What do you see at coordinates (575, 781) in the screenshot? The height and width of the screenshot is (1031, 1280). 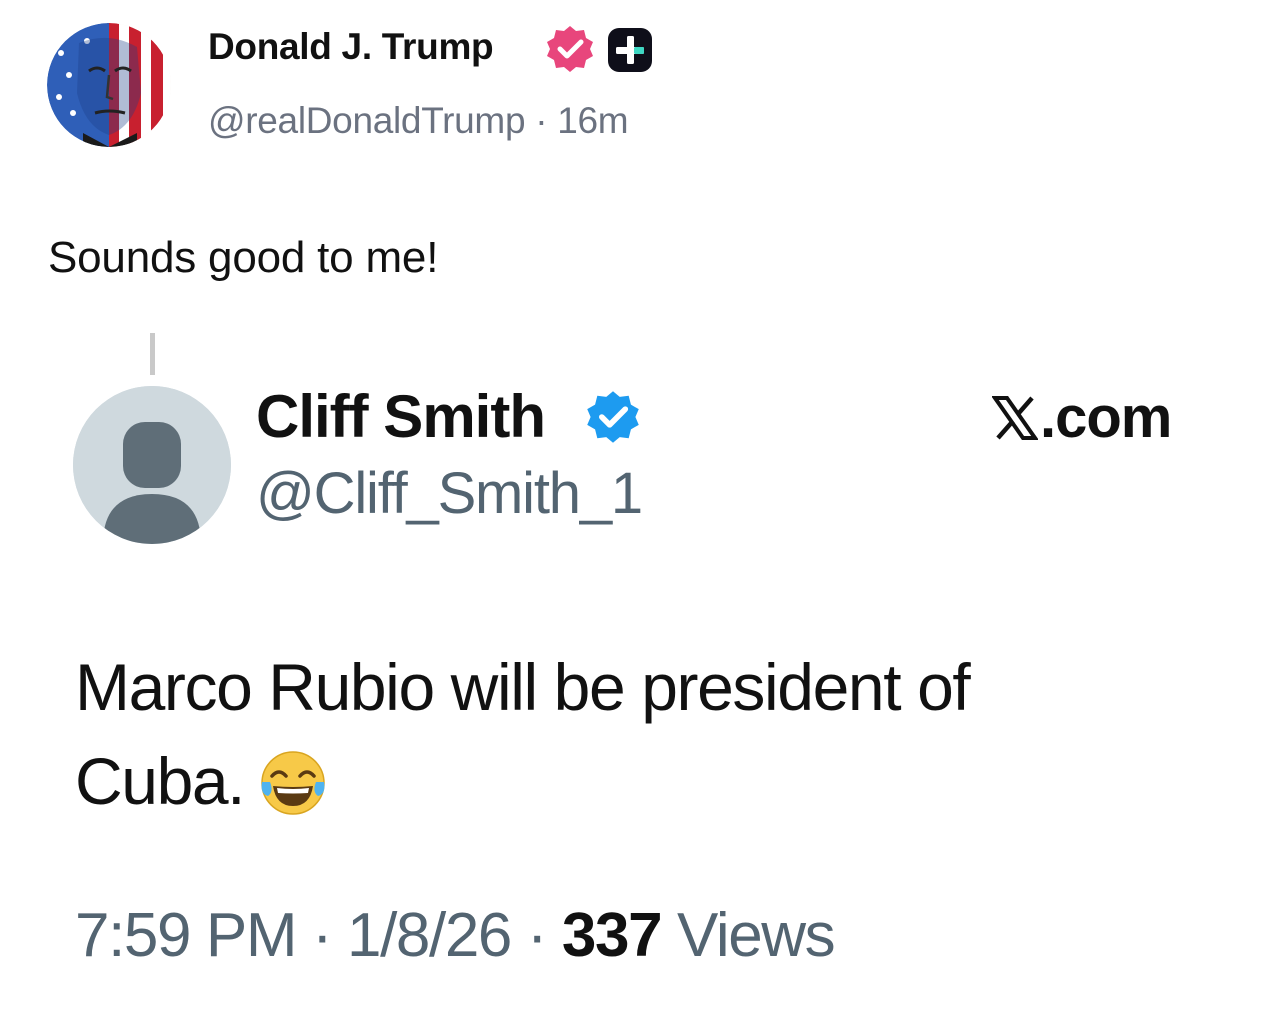 I see `quoted-body-line-2: Cuba.` at bounding box center [575, 781].